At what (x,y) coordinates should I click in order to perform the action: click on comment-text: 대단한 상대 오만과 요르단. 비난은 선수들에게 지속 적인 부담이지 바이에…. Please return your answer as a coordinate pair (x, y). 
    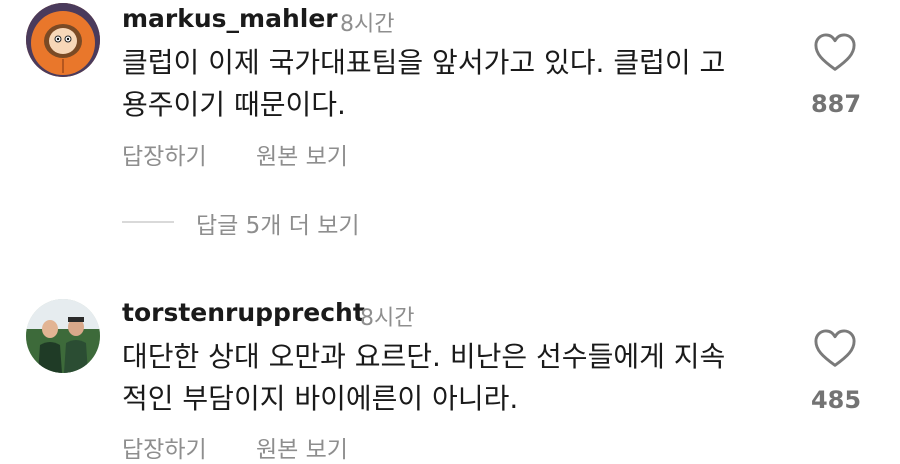
    Looking at the image, I should click on (452, 378).